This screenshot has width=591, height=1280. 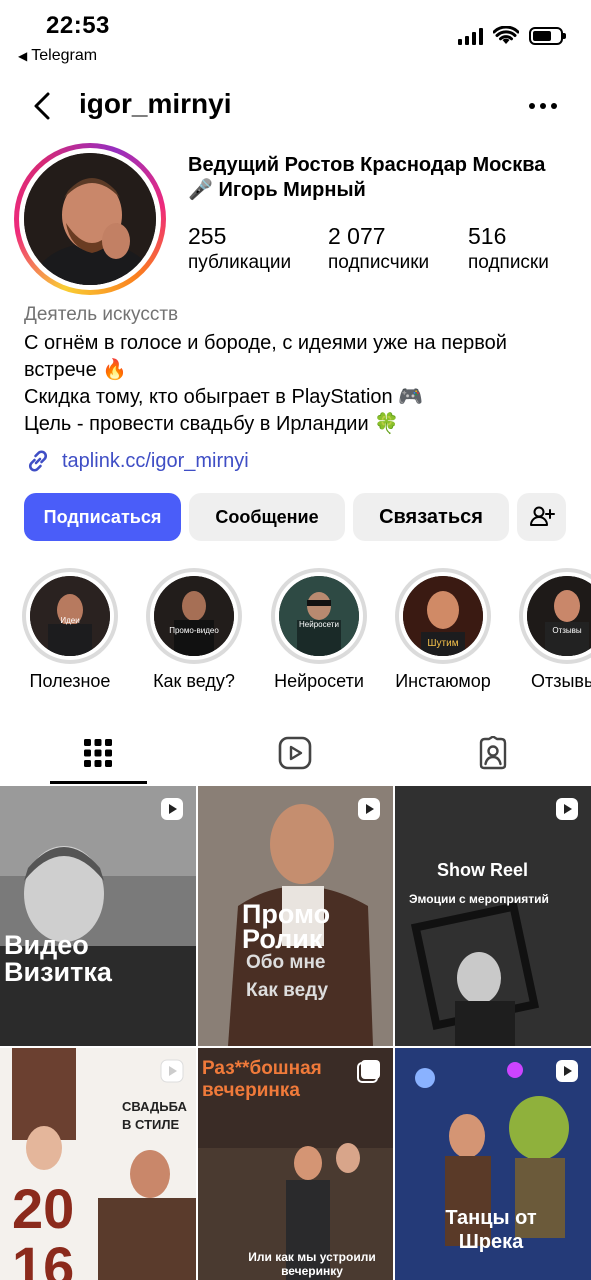 I want to click on post-tile: Промо Ролик Обо мне Как веду, so click(x=295, y=916).